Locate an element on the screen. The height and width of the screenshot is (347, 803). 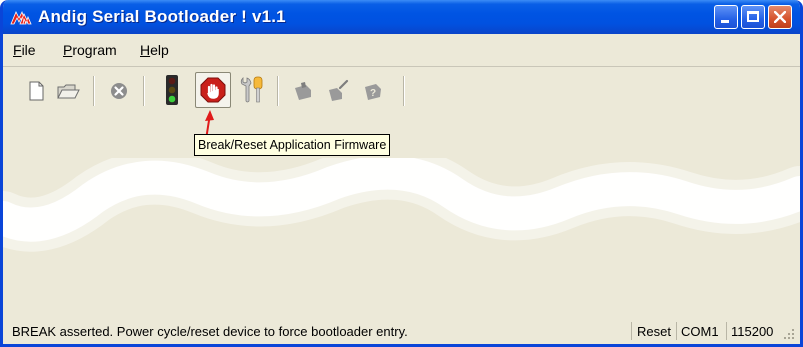
menu-separator is located at coordinates (401, 66).